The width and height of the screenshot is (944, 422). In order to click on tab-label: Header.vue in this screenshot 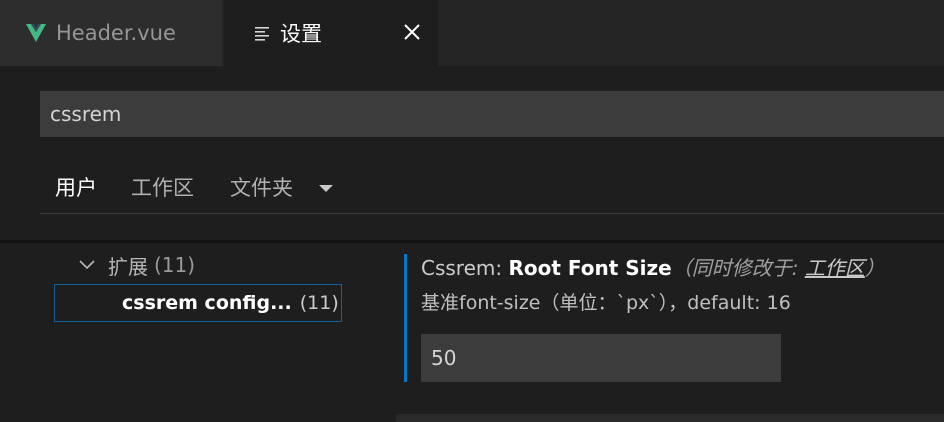, I will do `click(116, 33)`.